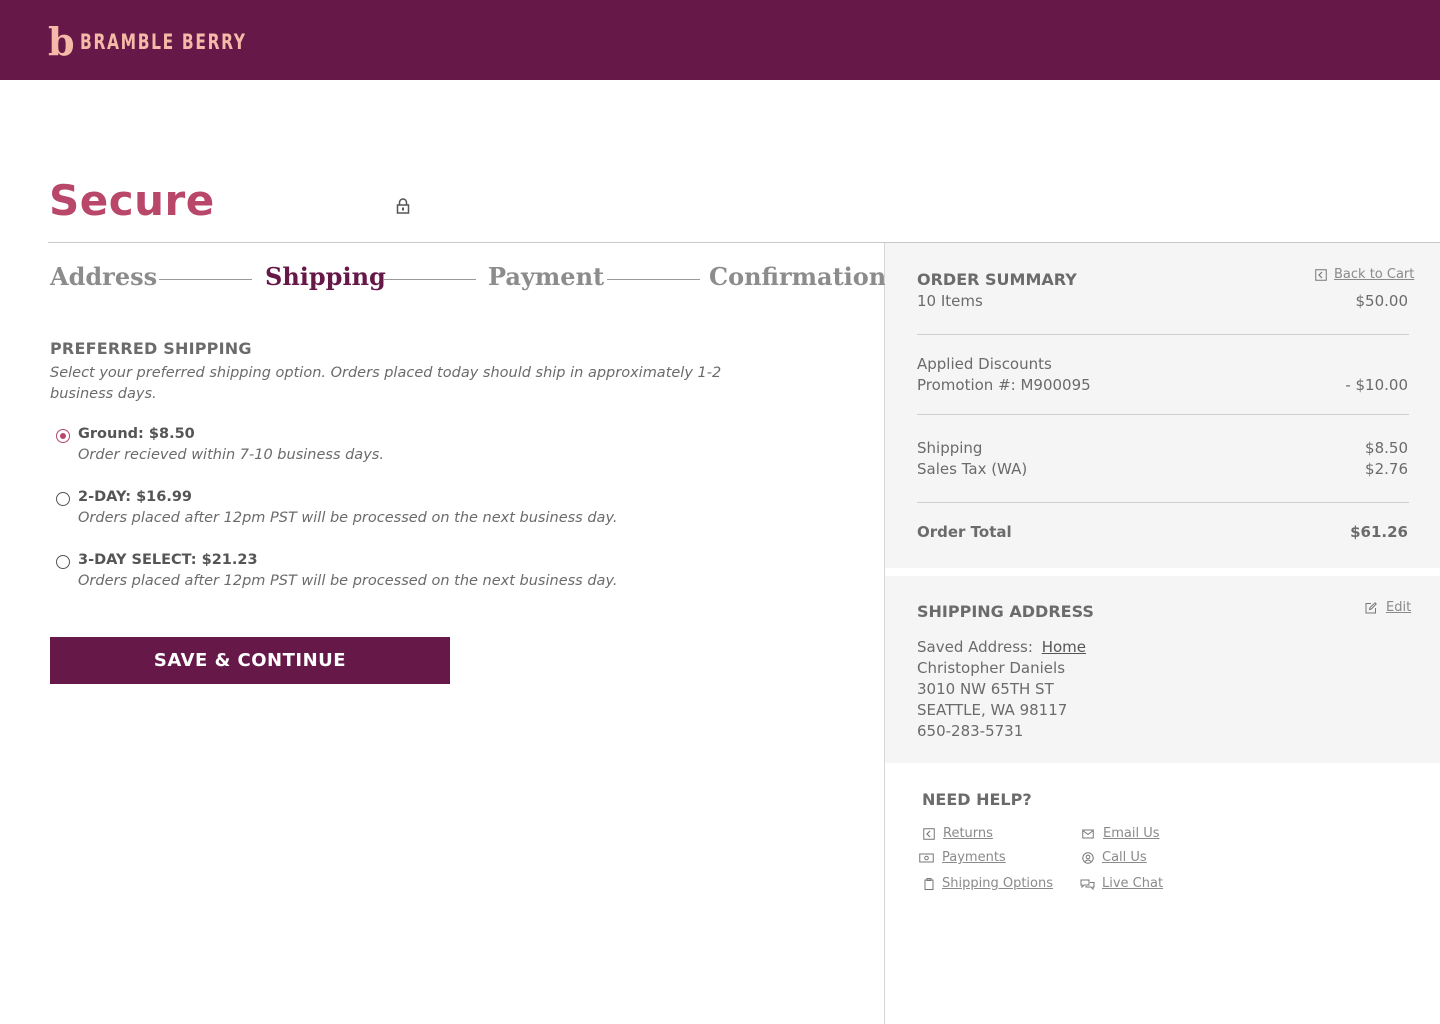 The image size is (1440, 1024). What do you see at coordinates (546, 276) in the screenshot?
I see `step-payment: Payment` at bounding box center [546, 276].